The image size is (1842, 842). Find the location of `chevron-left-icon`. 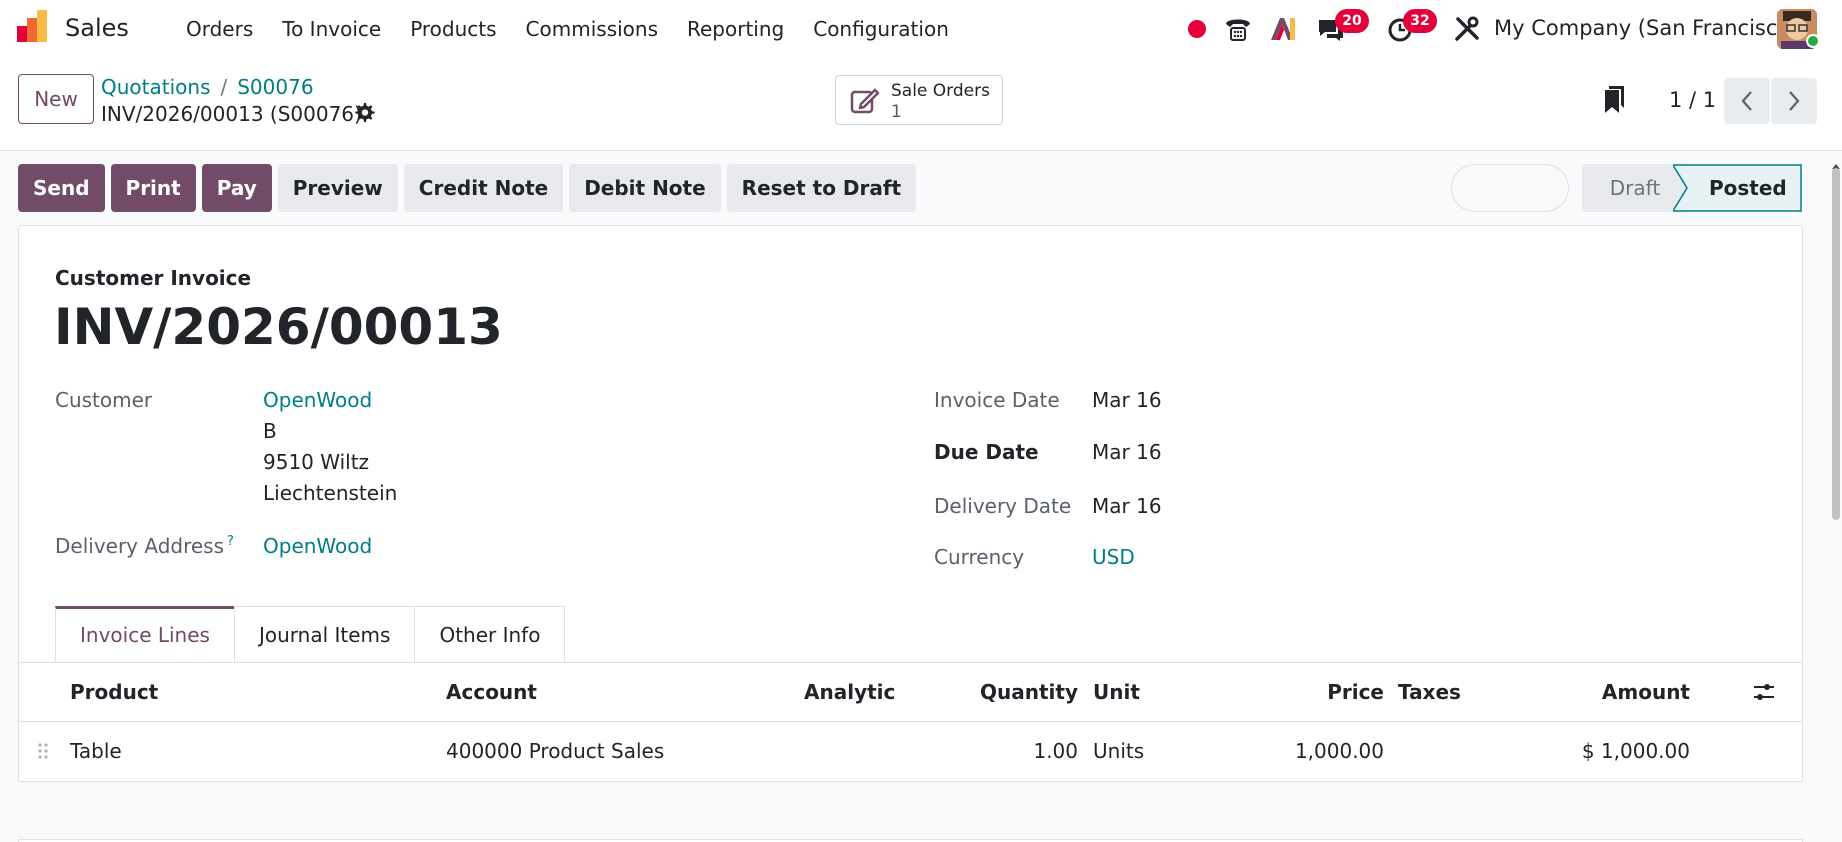

chevron-left-icon is located at coordinates (1746, 101).